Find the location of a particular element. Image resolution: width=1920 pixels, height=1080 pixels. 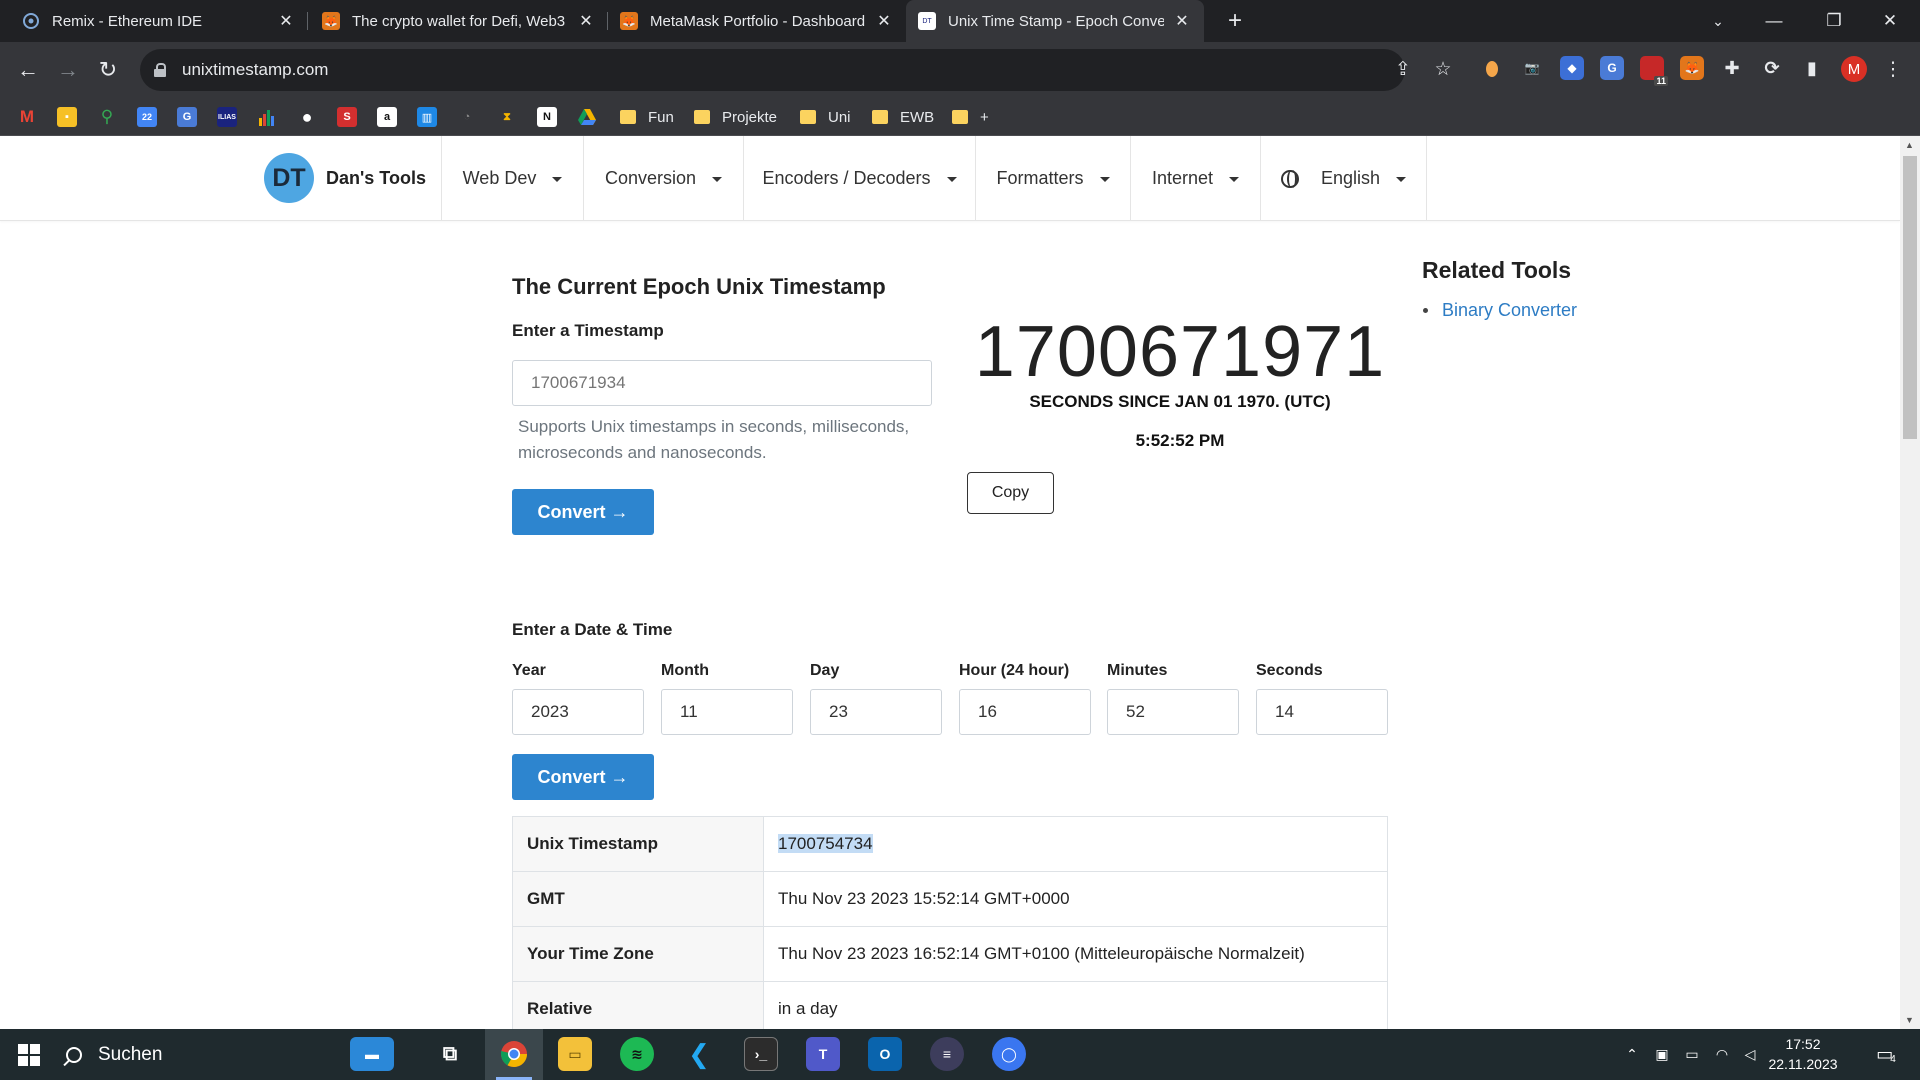

terminal-icon: ›_ is located at coordinates (761, 1054).